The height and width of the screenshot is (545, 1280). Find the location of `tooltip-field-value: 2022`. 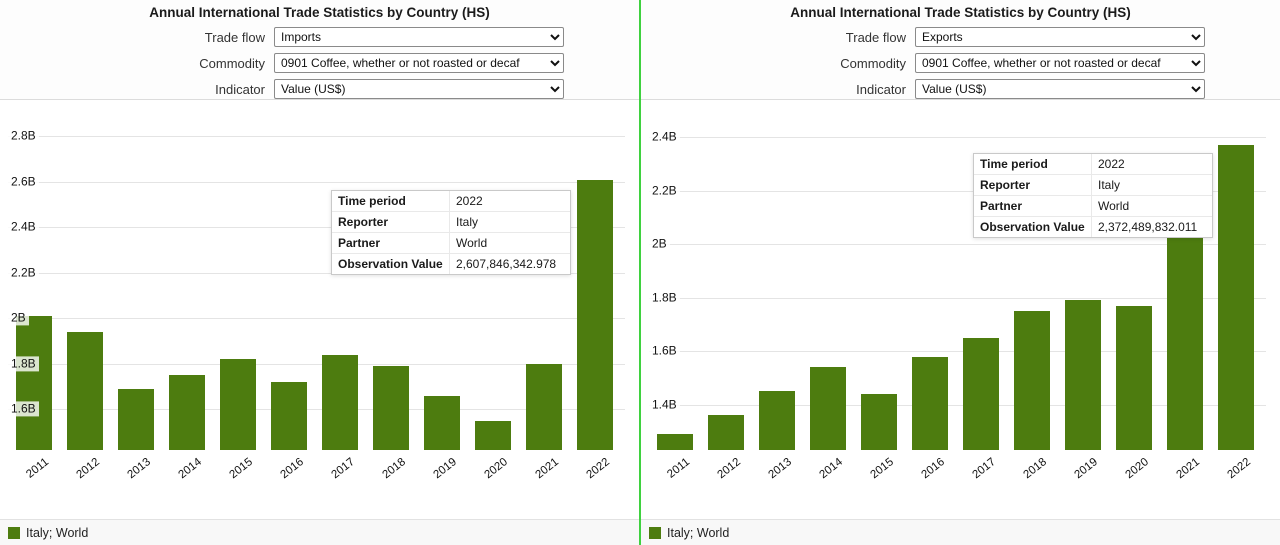

tooltip-field-value: 2022 is located at coordinates (469, 201).